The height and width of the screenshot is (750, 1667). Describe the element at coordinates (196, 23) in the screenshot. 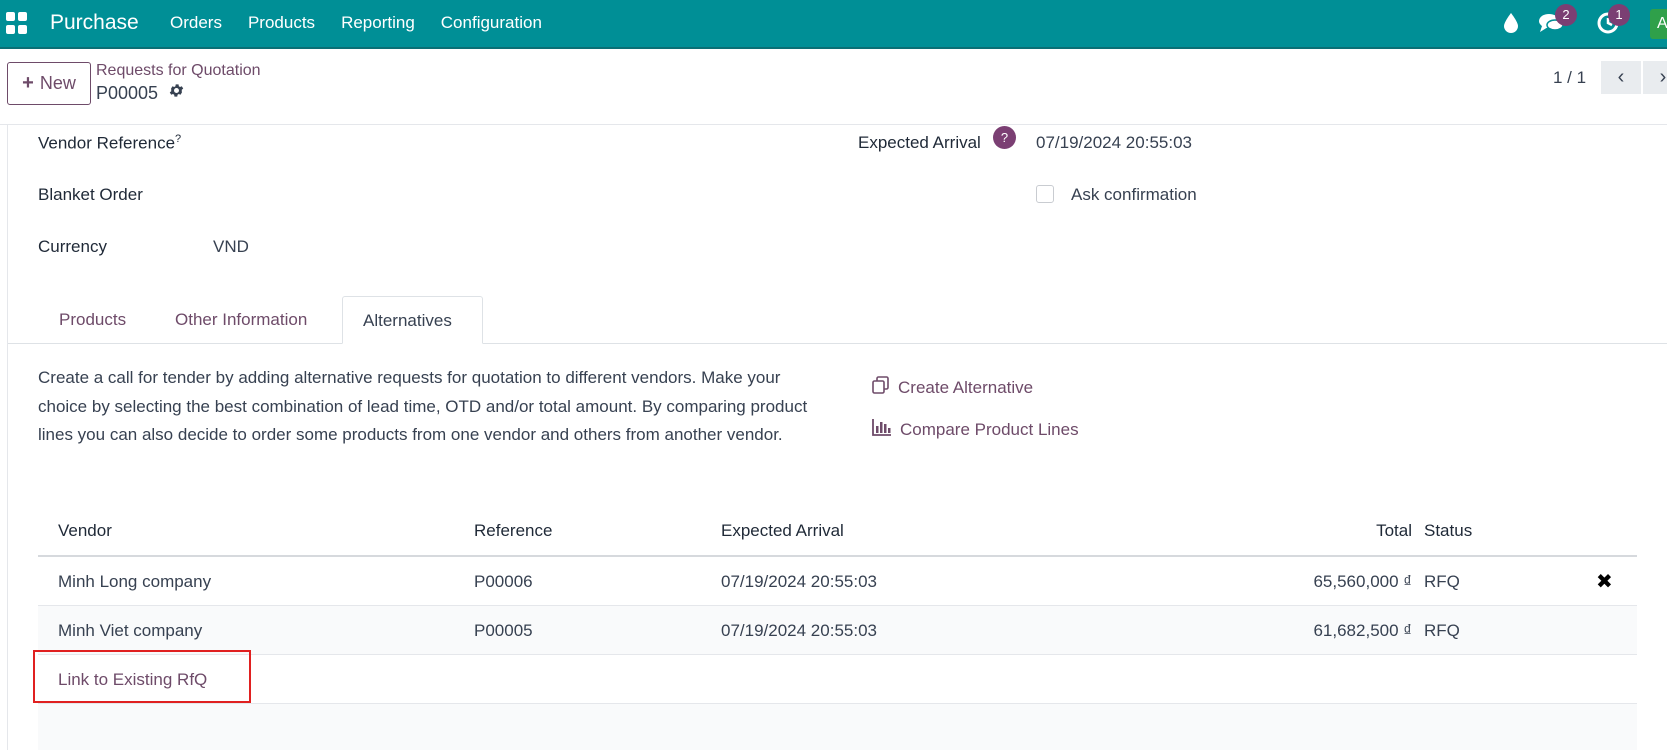

I see `menu-orders: Orders` at that location.